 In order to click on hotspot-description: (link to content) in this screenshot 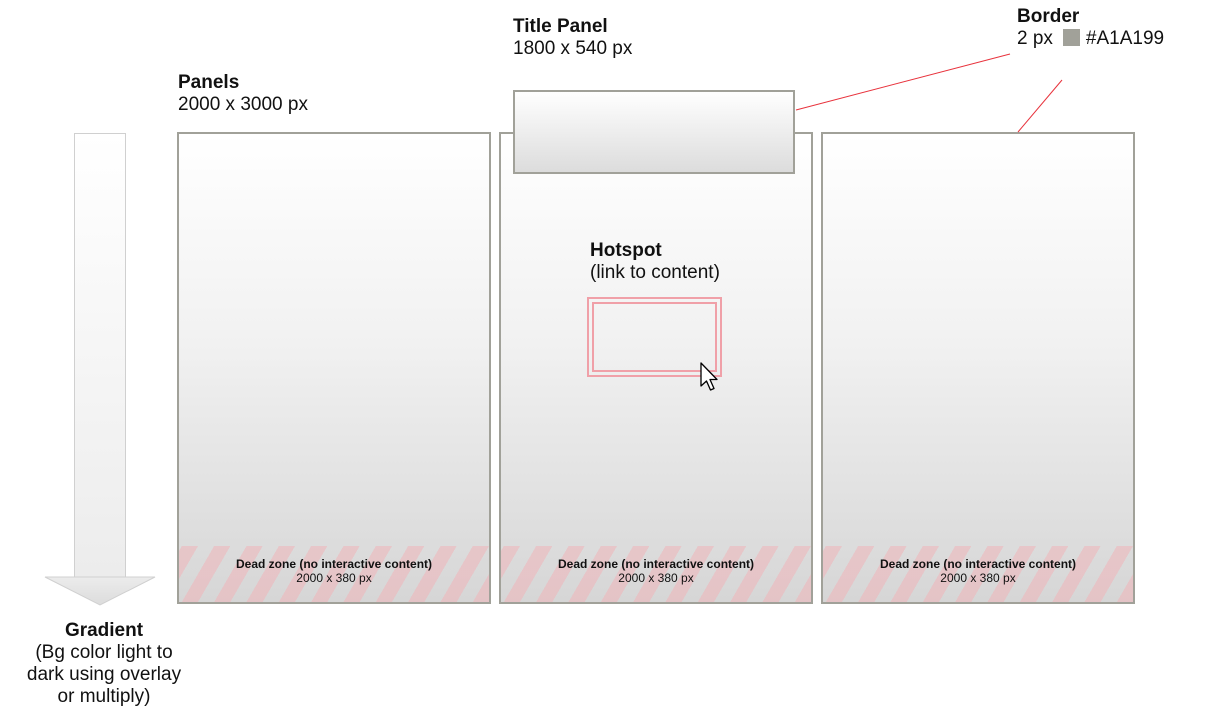, I will do `click(655, 272)`.